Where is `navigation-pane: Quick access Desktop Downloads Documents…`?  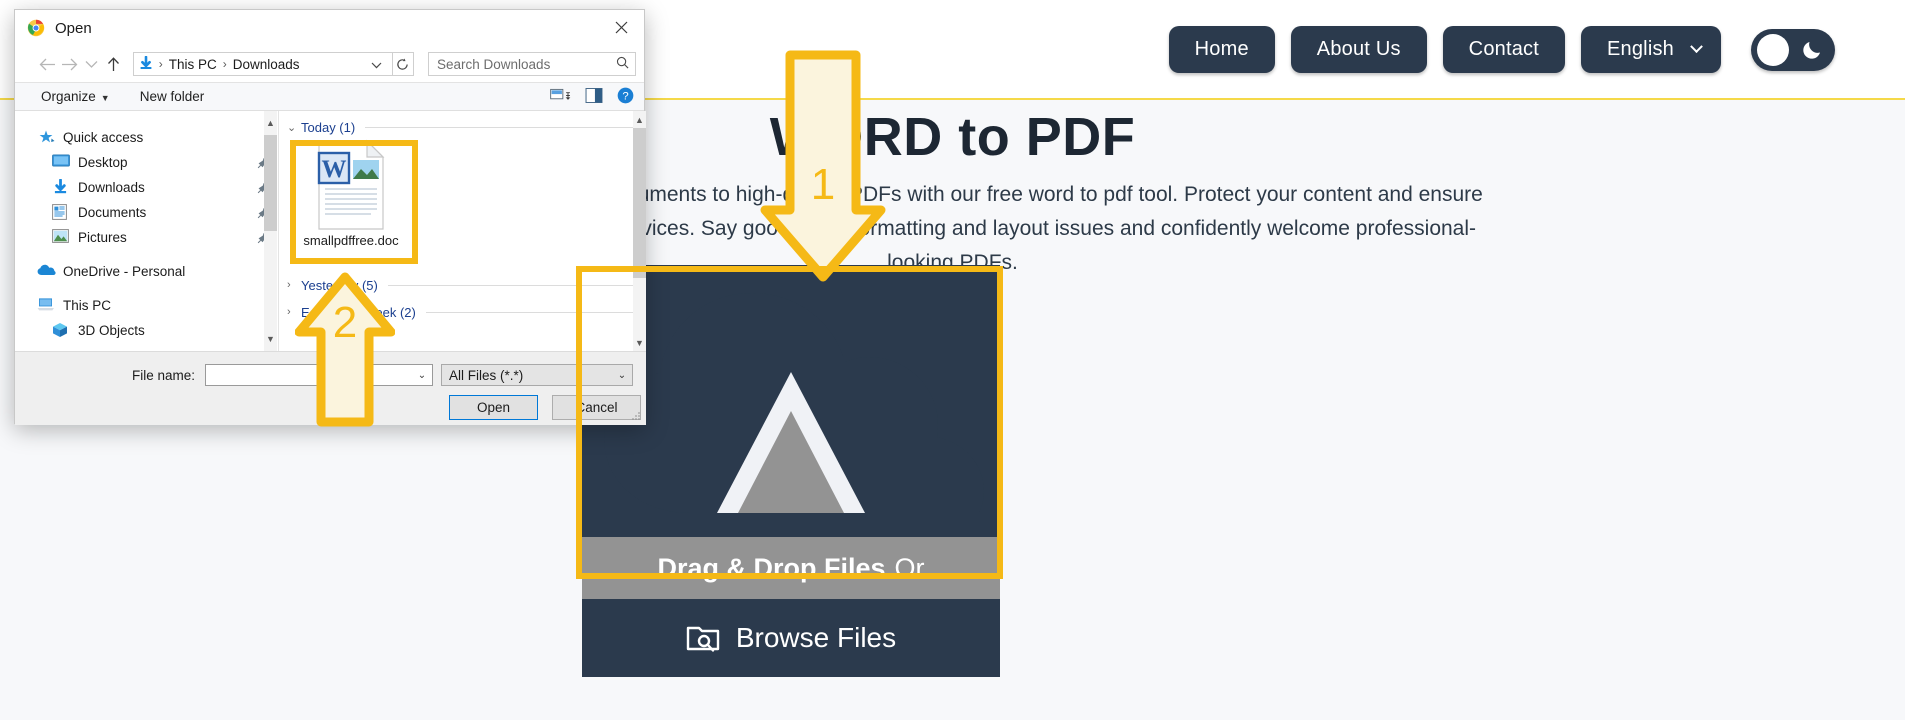
navigation-pane: Quick access Desktop Downloads Documents… is located at coordinates (147, 231).